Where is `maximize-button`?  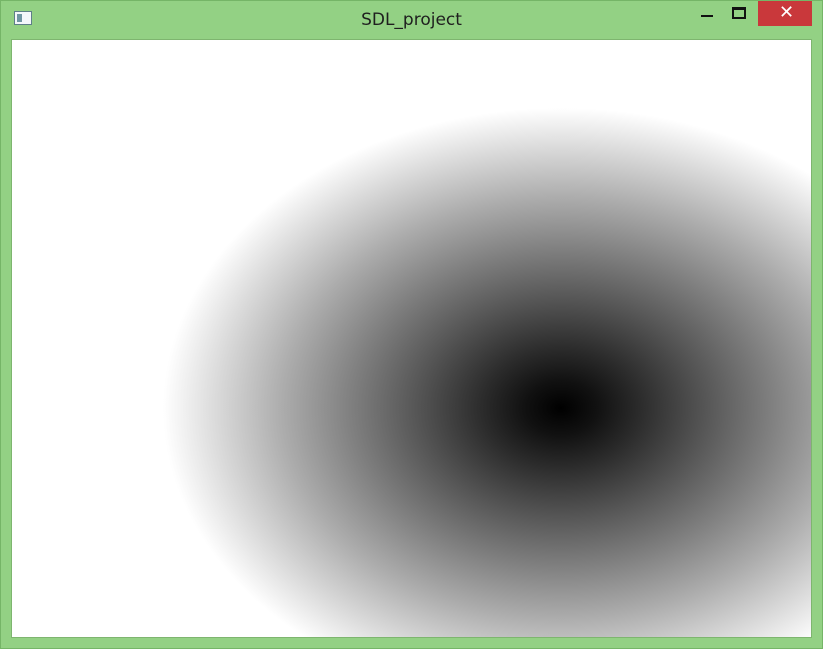
maximize-button is located at coordinates (739, 13).